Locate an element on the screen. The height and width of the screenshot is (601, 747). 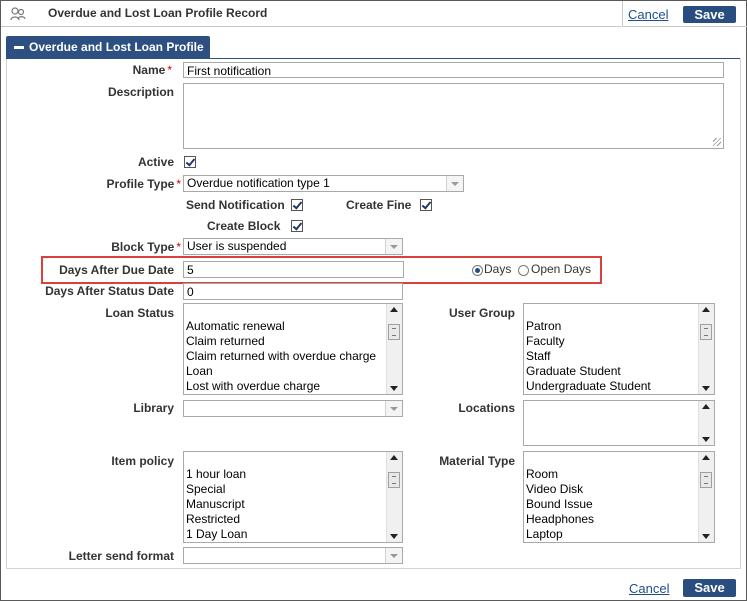
description-label: Description is located at coordinates (140, 92).